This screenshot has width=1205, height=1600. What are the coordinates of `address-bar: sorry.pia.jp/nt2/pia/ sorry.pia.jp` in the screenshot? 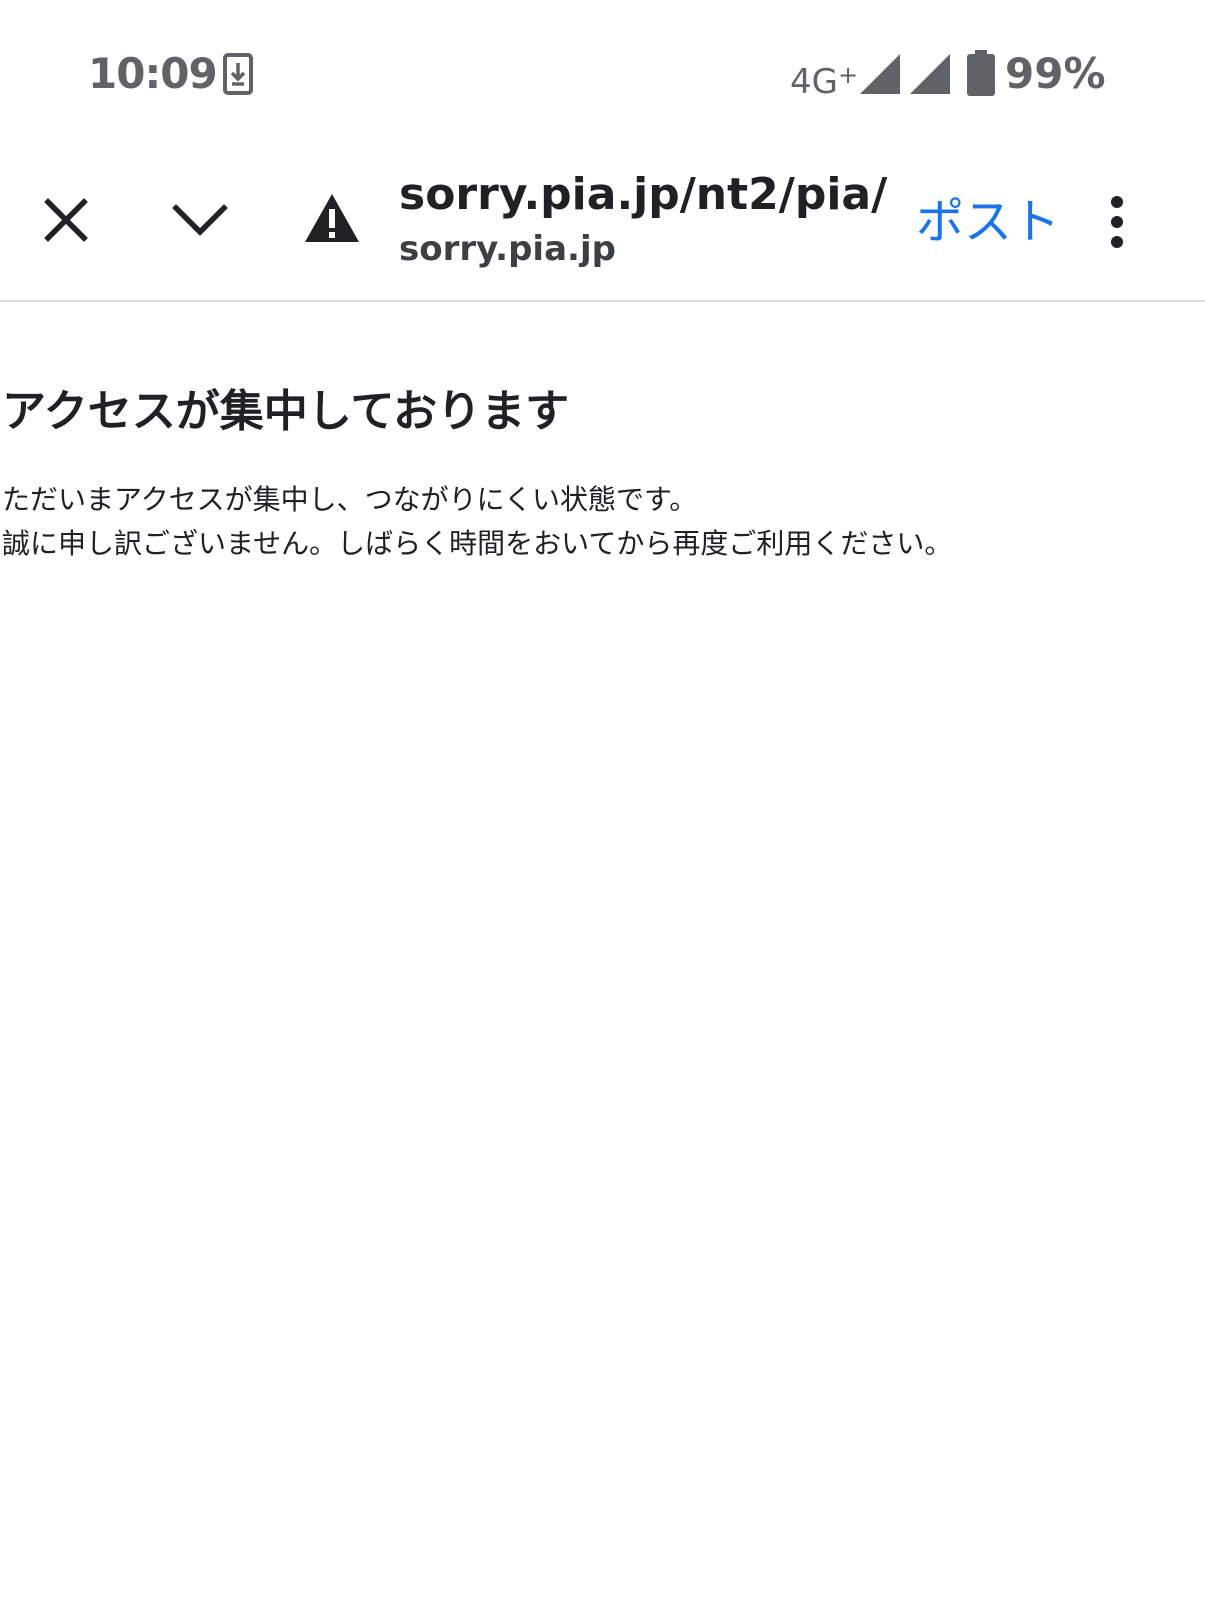 It's located at (649, 220).